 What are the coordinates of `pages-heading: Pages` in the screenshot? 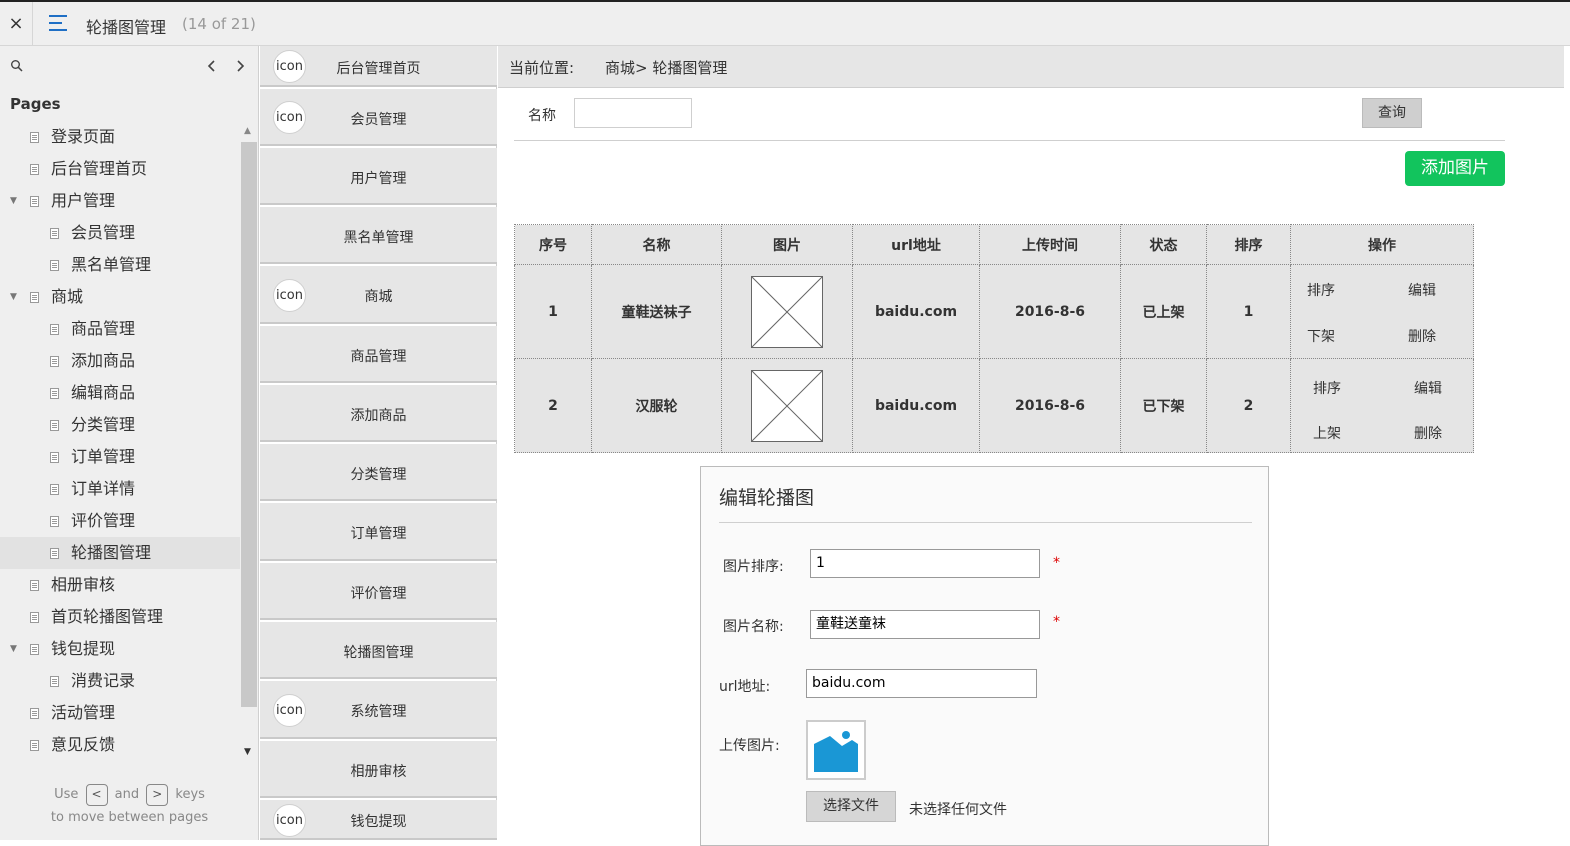 It's located at (35, 104).